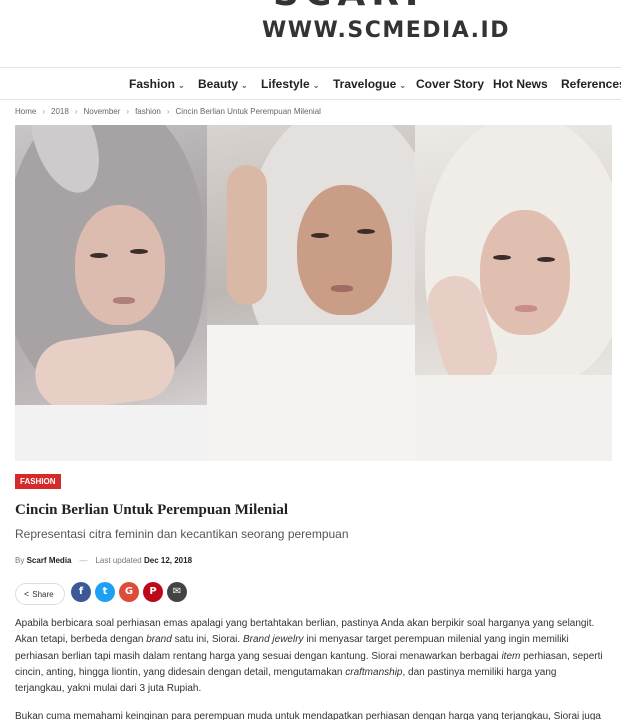 The height and width of the screenshot is (720, 621). What do you see at coordinates (20, 560) in the screenshot?
I see `by-label: By` at bounding box center [20, 560].